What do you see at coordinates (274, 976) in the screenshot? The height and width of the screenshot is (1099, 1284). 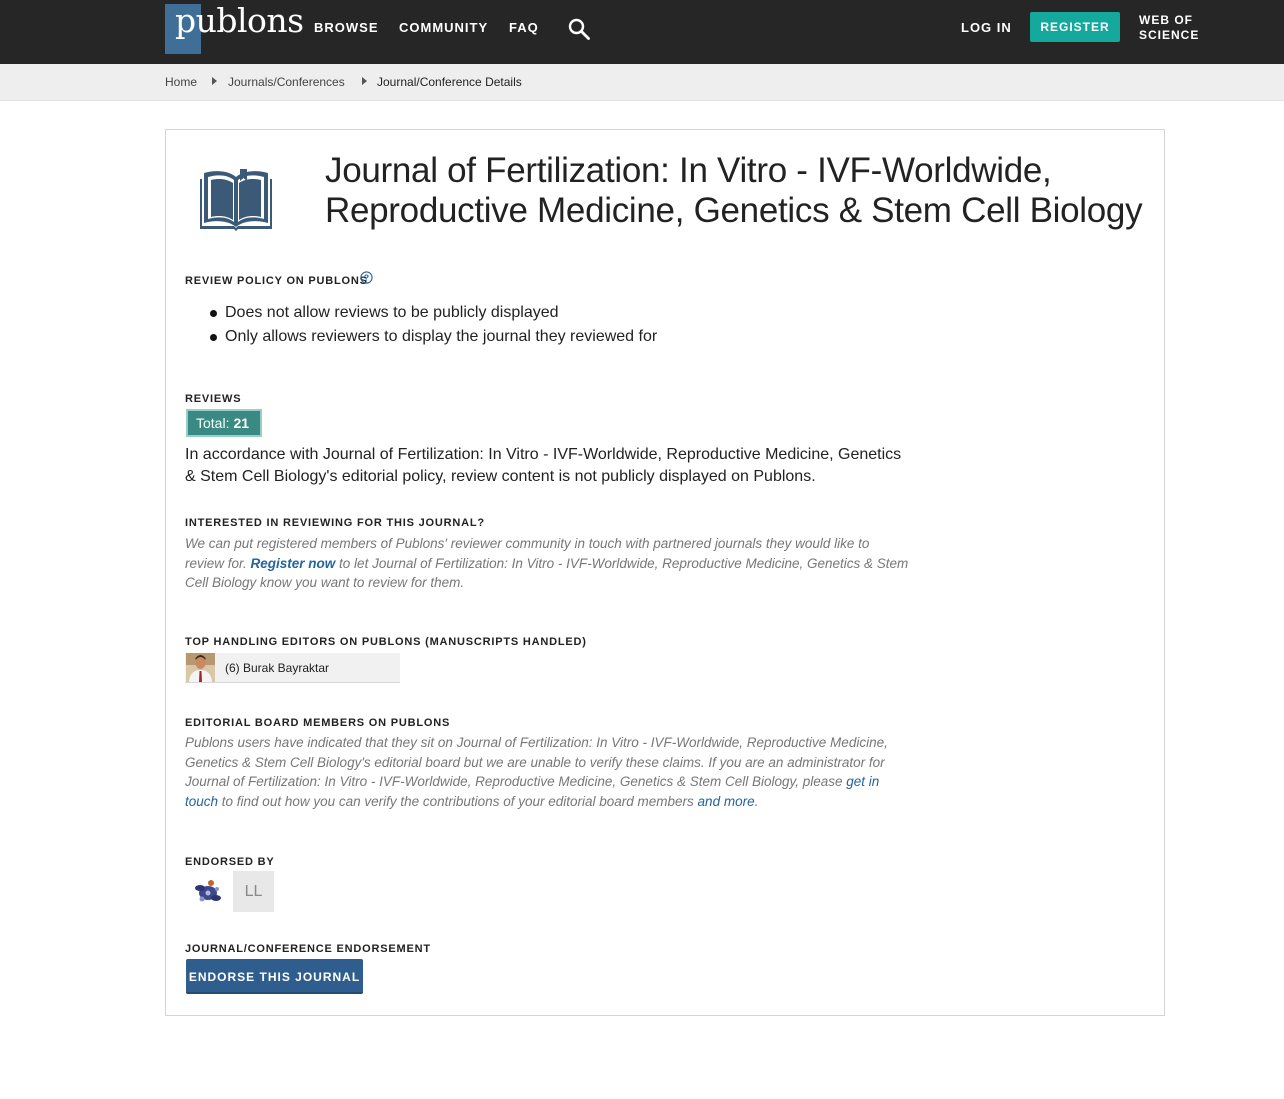 I see `endorse-journal-button: ENDORSE THIS JOURNAL` at bounding box center [274, 976].